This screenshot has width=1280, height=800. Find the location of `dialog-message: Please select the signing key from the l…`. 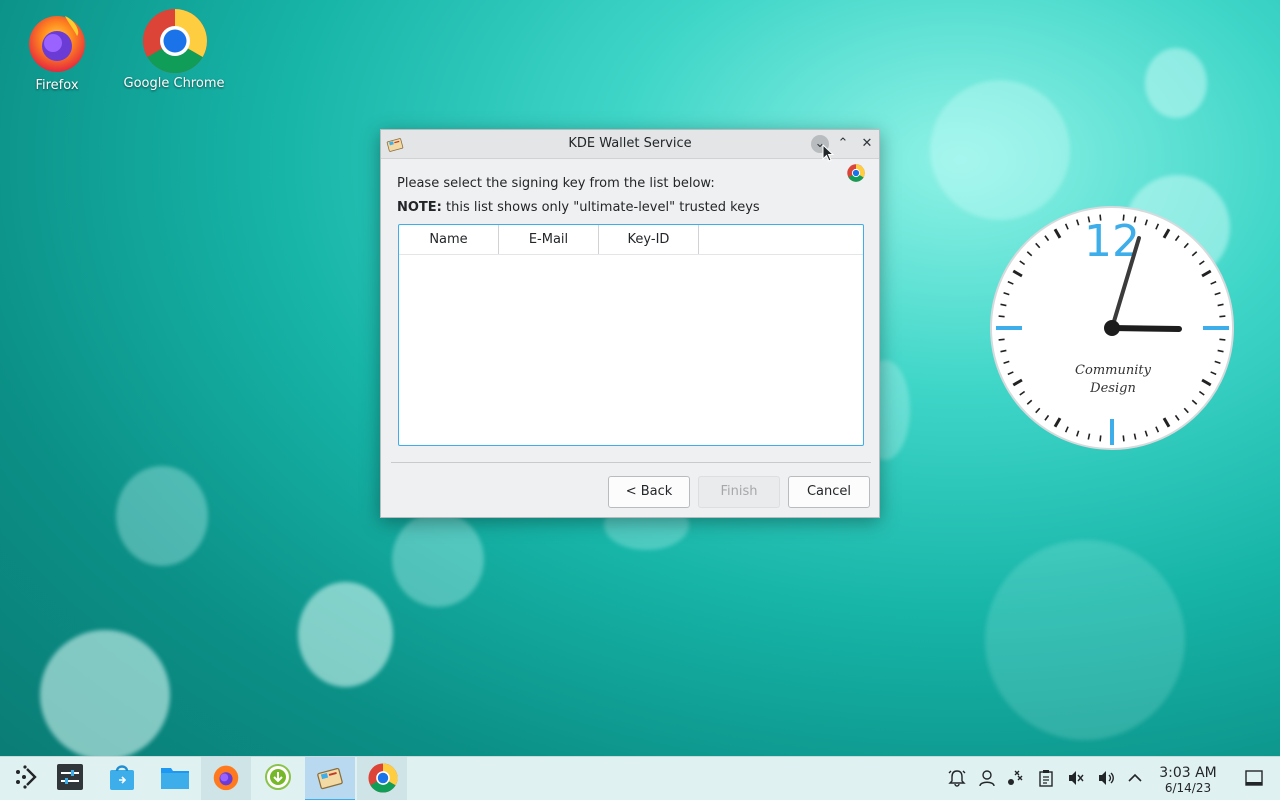

dialog-message: Please select the signing key from the l… is located at coordinates (556, 183).